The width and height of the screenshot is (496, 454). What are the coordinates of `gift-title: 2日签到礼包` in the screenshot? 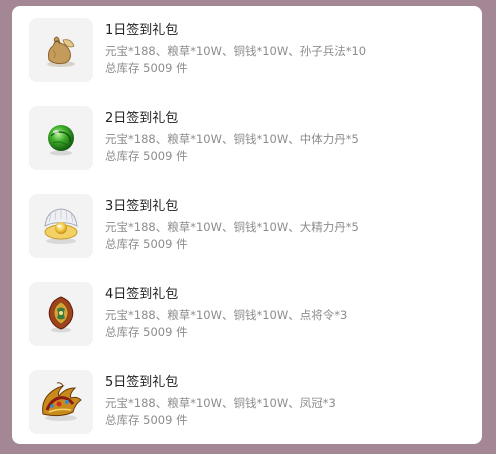 It's located at (142, 118).